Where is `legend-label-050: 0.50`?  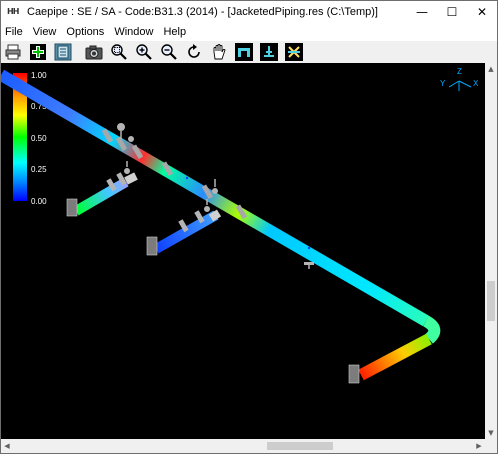
legend-label-050: 0.50 is located at coordinates (39, 138).